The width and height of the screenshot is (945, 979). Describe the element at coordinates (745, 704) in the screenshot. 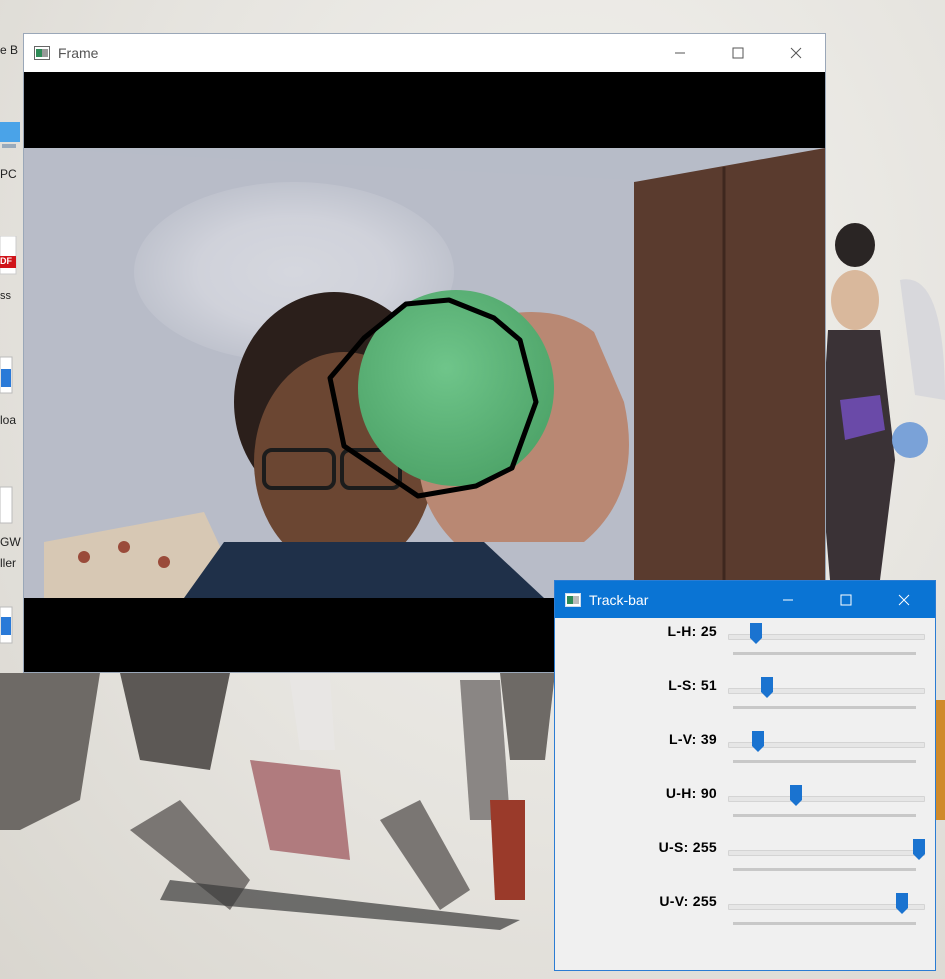

I see `slider-row-ls: L-S: 51` at that location.